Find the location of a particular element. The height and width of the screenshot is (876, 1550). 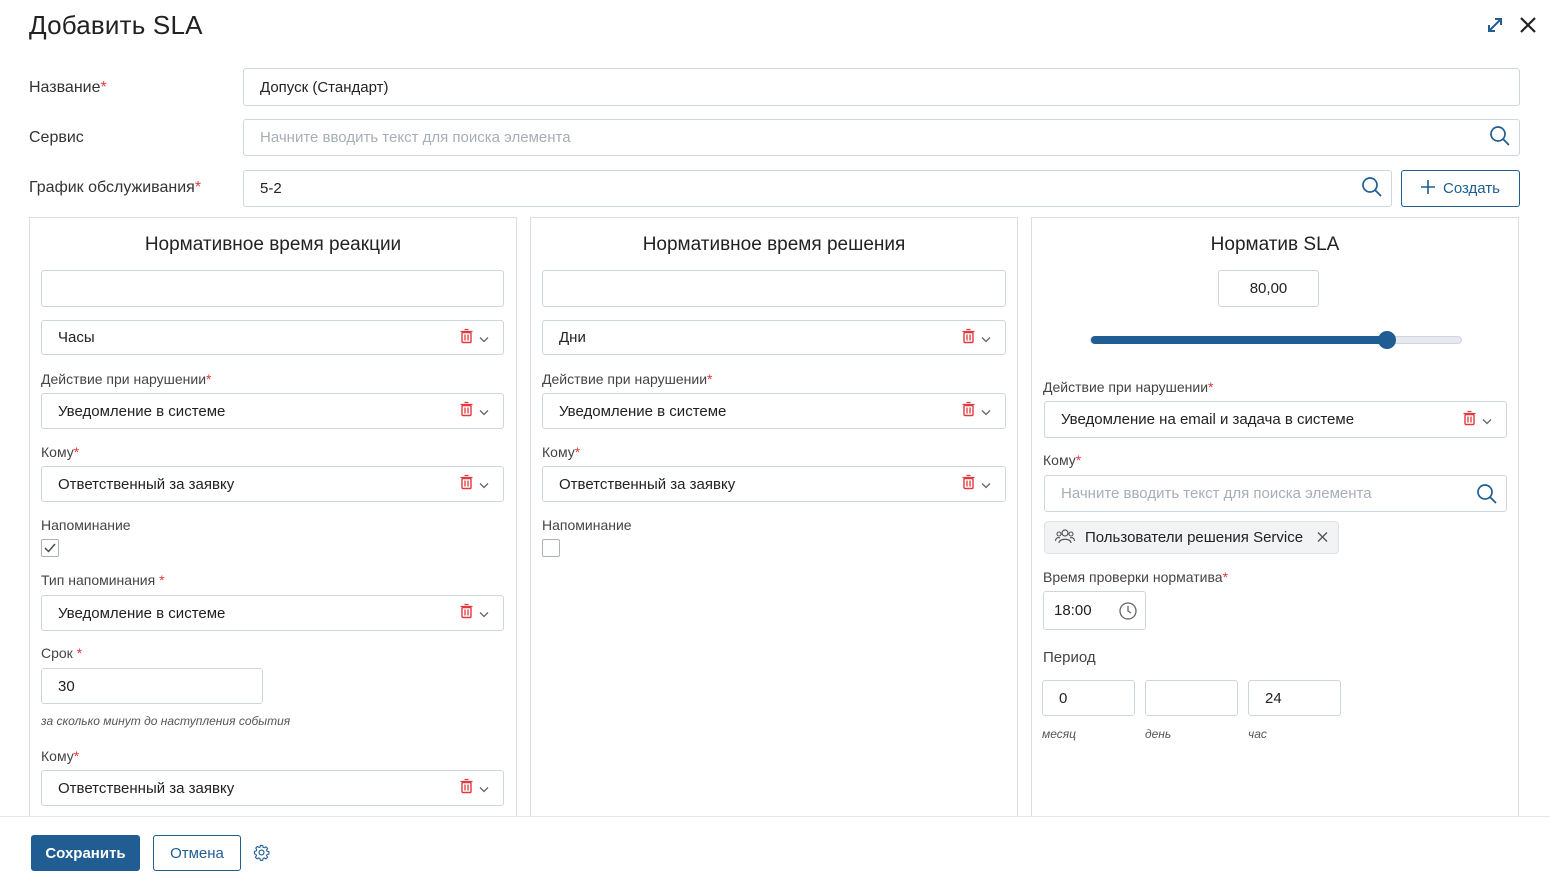

reaction-to-label: Кому* is located at coordinates (60, 452).